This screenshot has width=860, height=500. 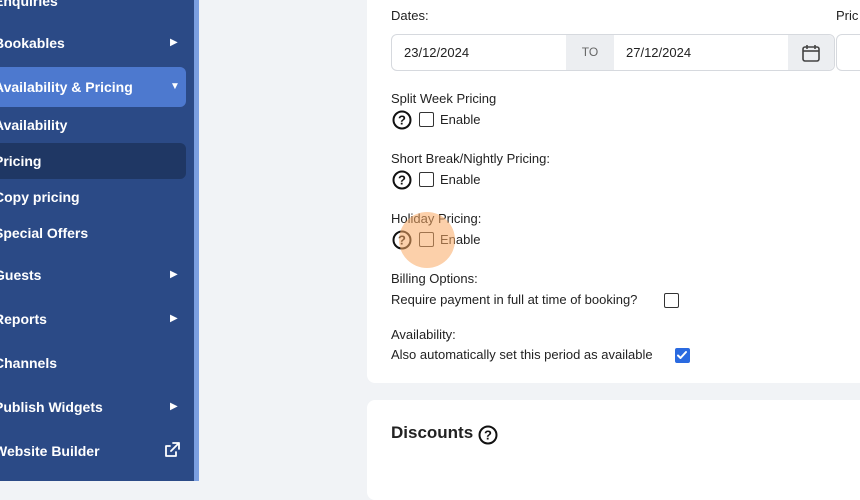 I want to click on sidebar-item-label: Publish Widgets, so click(x=51, y=407).